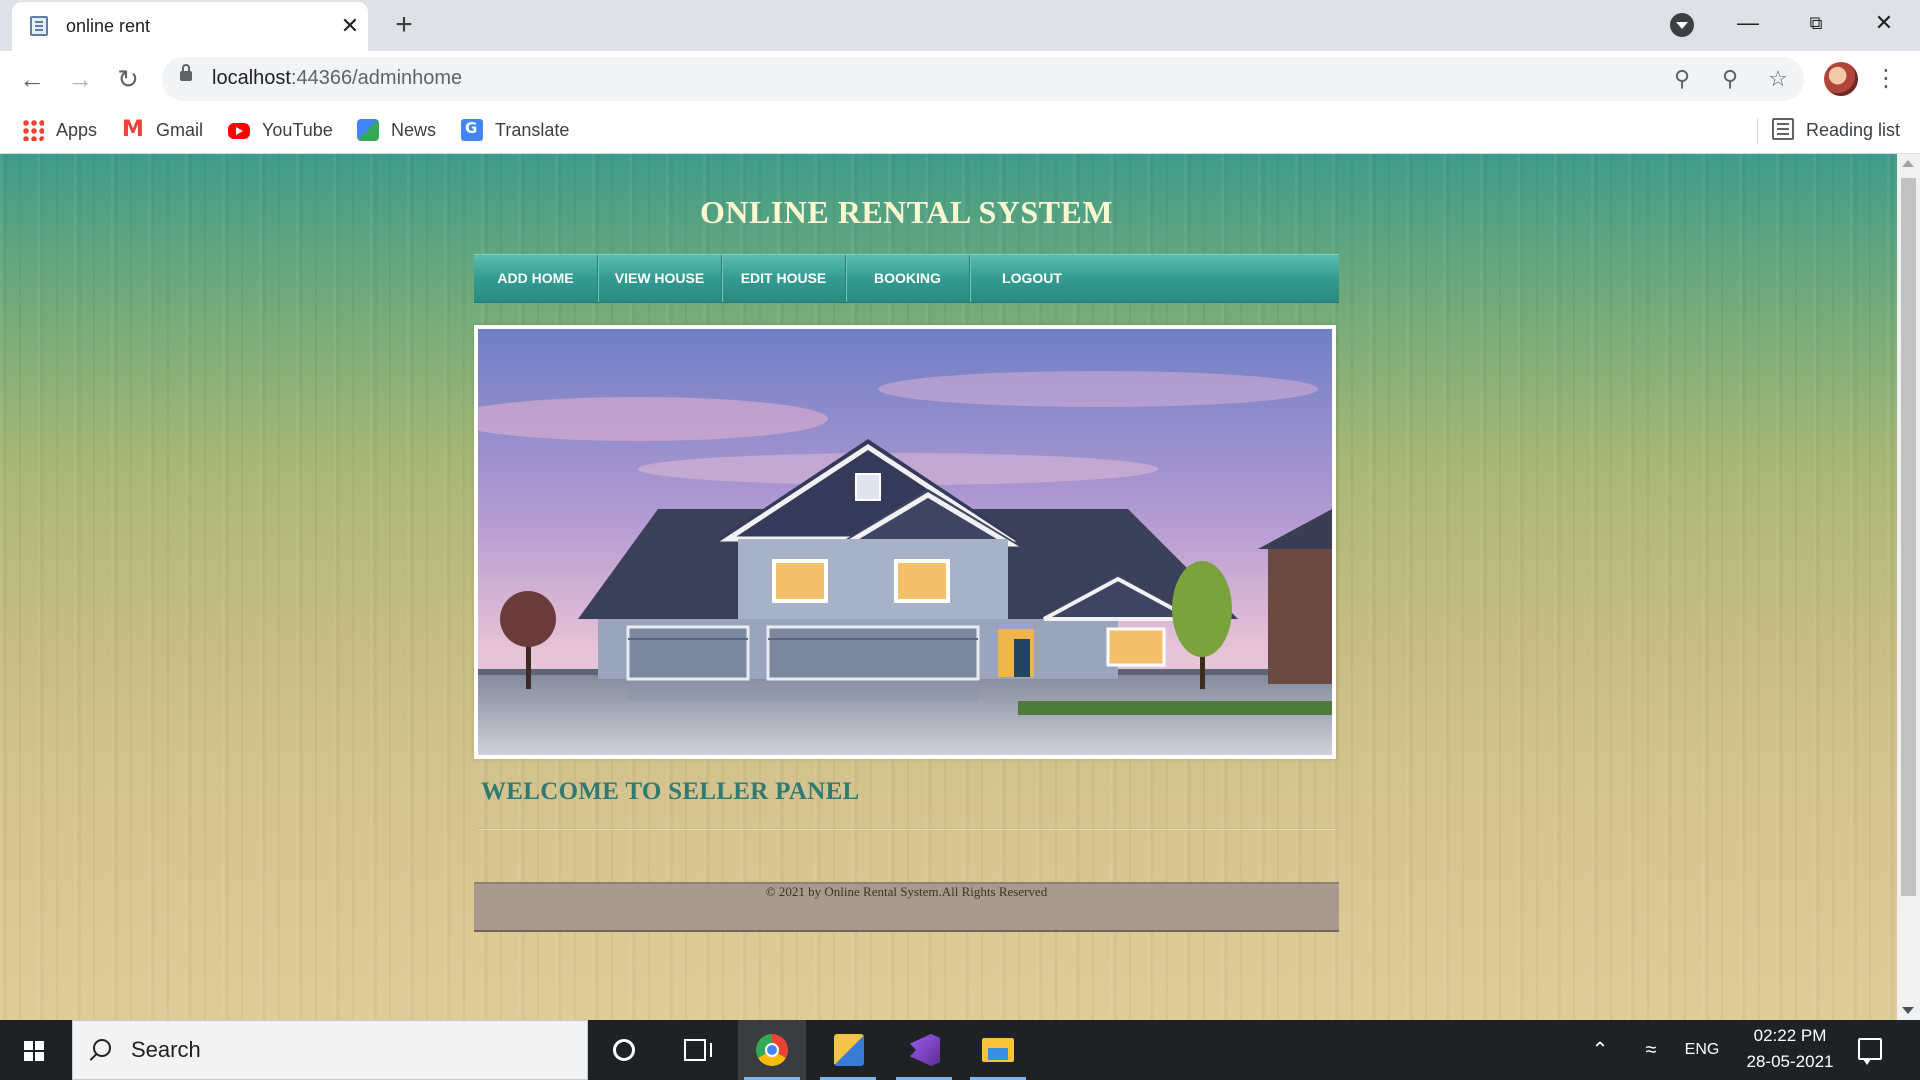 This screenshot has width=1920, height=1080. I want to click on bookmark-translate: Translate, so click(515, 130).